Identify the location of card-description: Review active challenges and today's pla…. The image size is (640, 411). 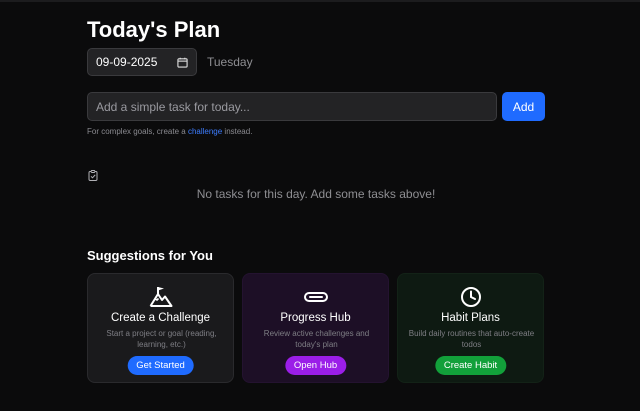
(316, 339).